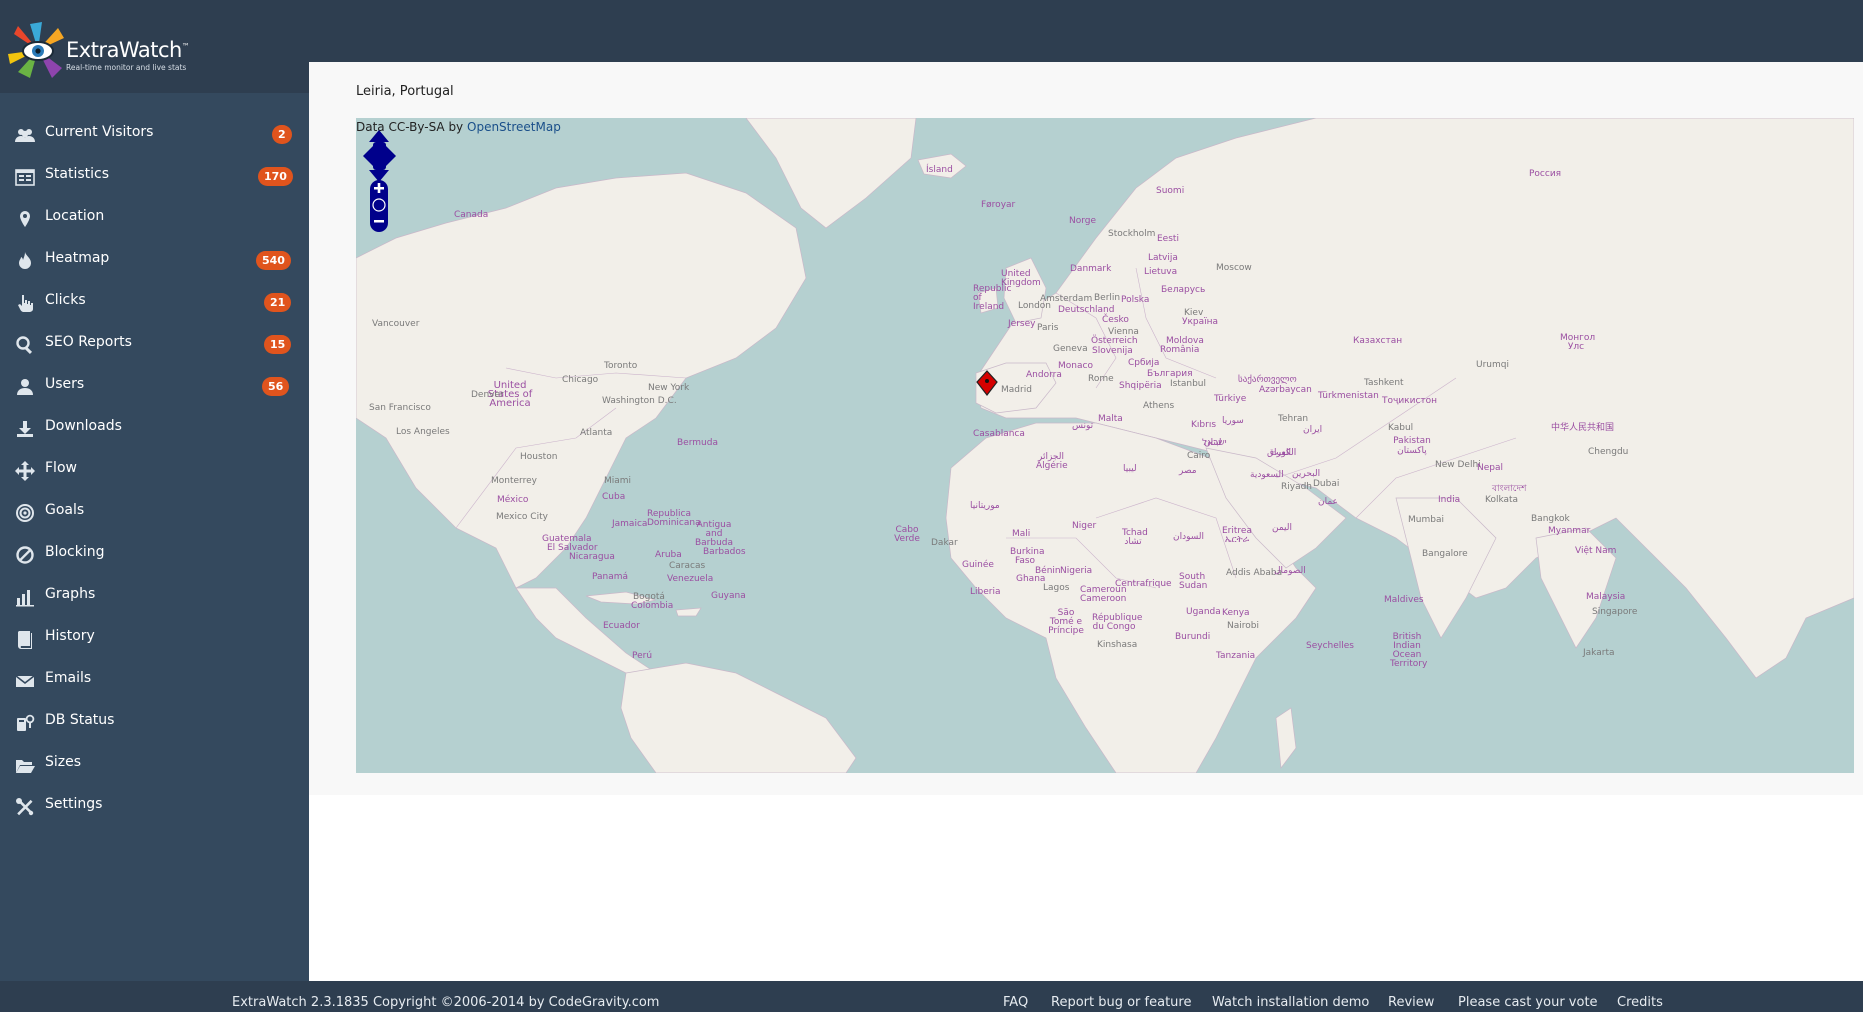 The image size is (1863, 1012). I want to click on map-label: България, so click(1170, 374).